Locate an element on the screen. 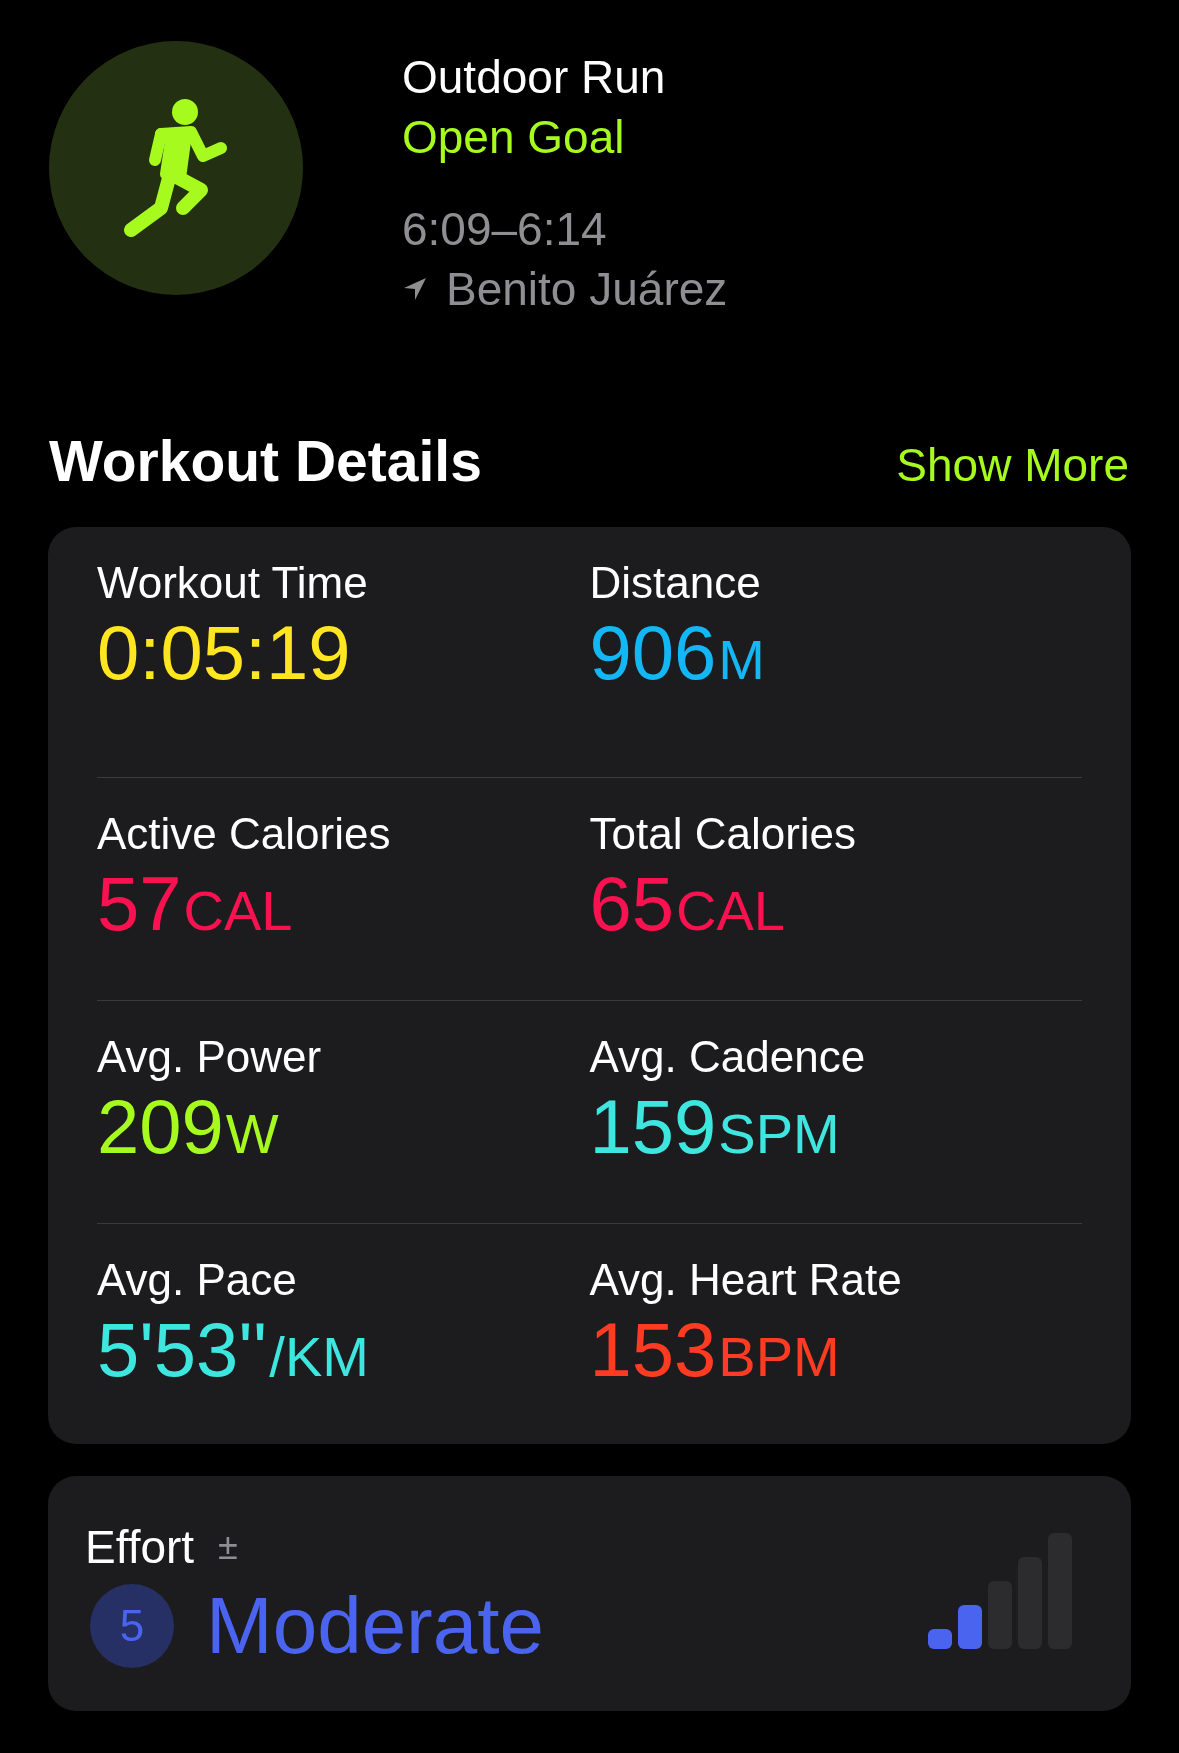  metric-label: Avg. Heart Rate is located at coordinates (746, 1280).